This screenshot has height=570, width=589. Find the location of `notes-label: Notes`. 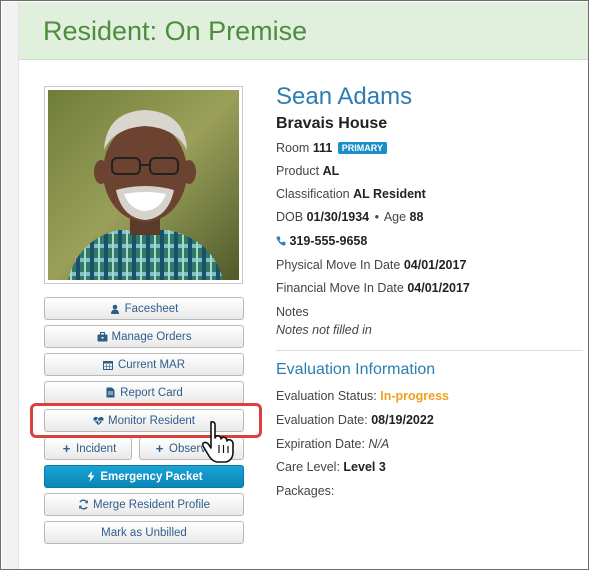

notes-label: Notes is located at coordinates (292, 312).